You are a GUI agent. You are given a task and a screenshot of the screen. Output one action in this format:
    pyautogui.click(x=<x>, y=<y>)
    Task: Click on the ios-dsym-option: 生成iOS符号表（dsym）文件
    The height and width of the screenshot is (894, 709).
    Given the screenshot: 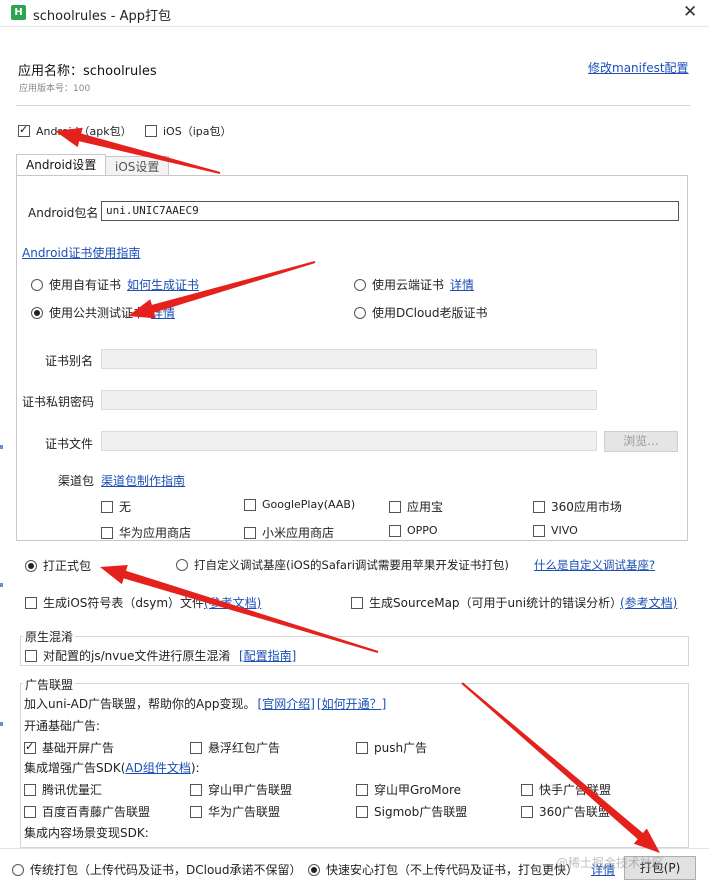 What is the action you would take?
    pyautogui.click(x=114, y=602)
    